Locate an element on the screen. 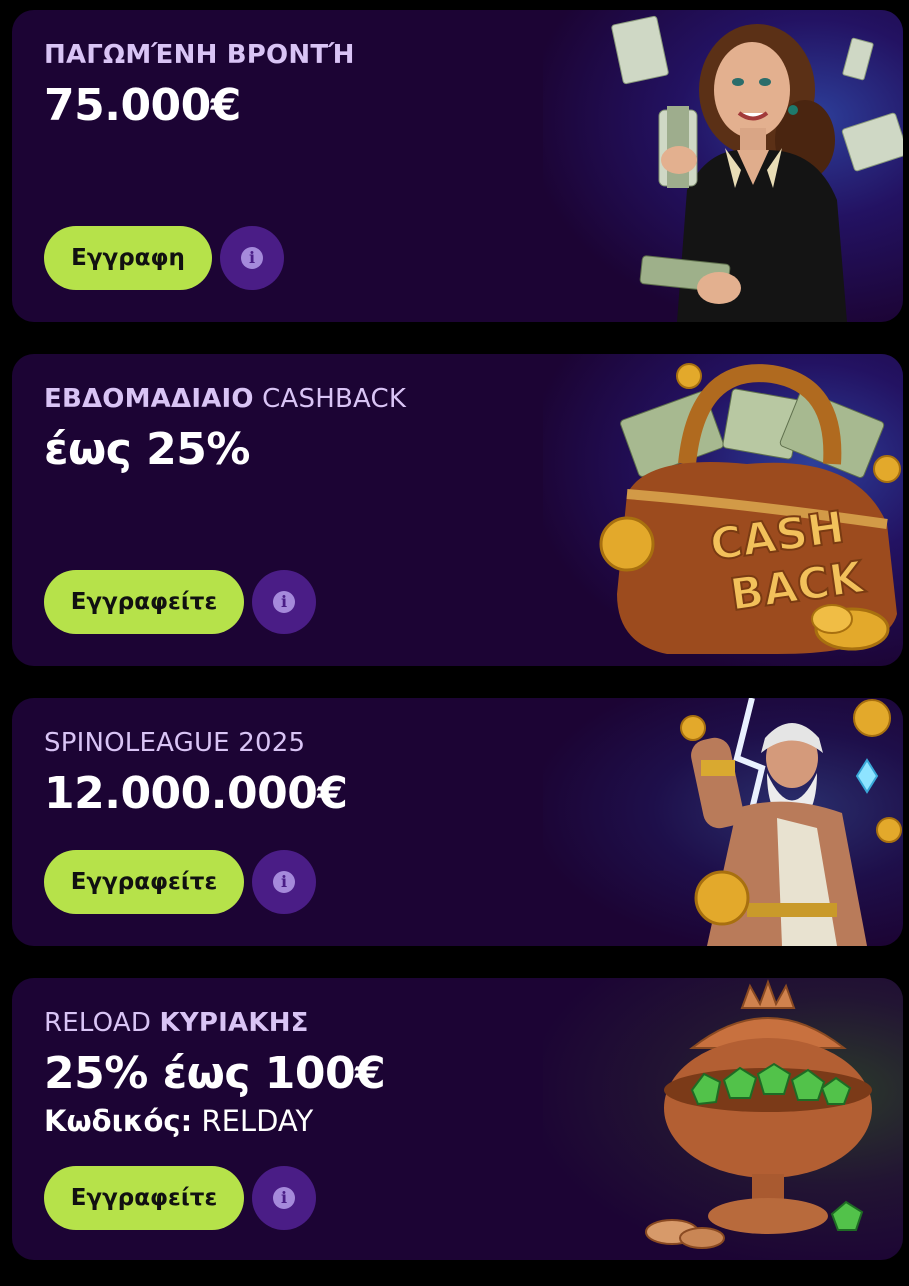 The image size is (909, 1286). woman-with-money-illustration is located at coordinates (757, 168).